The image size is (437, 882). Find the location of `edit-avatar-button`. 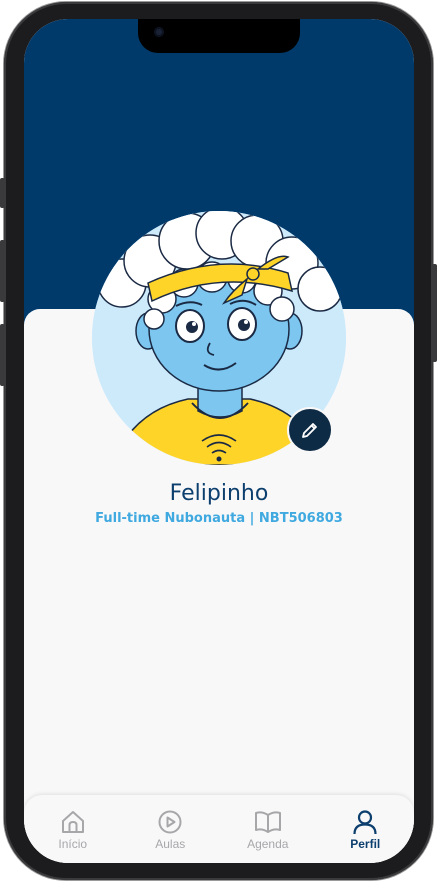

edit-avatar-button is located at coordinates (310, 430).